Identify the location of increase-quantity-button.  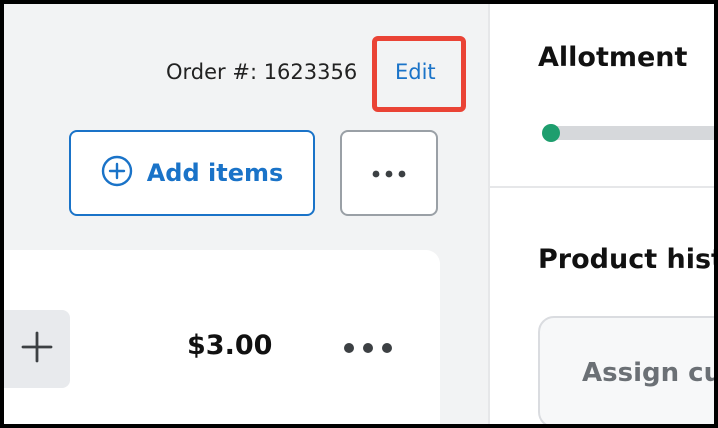
(37, 349).